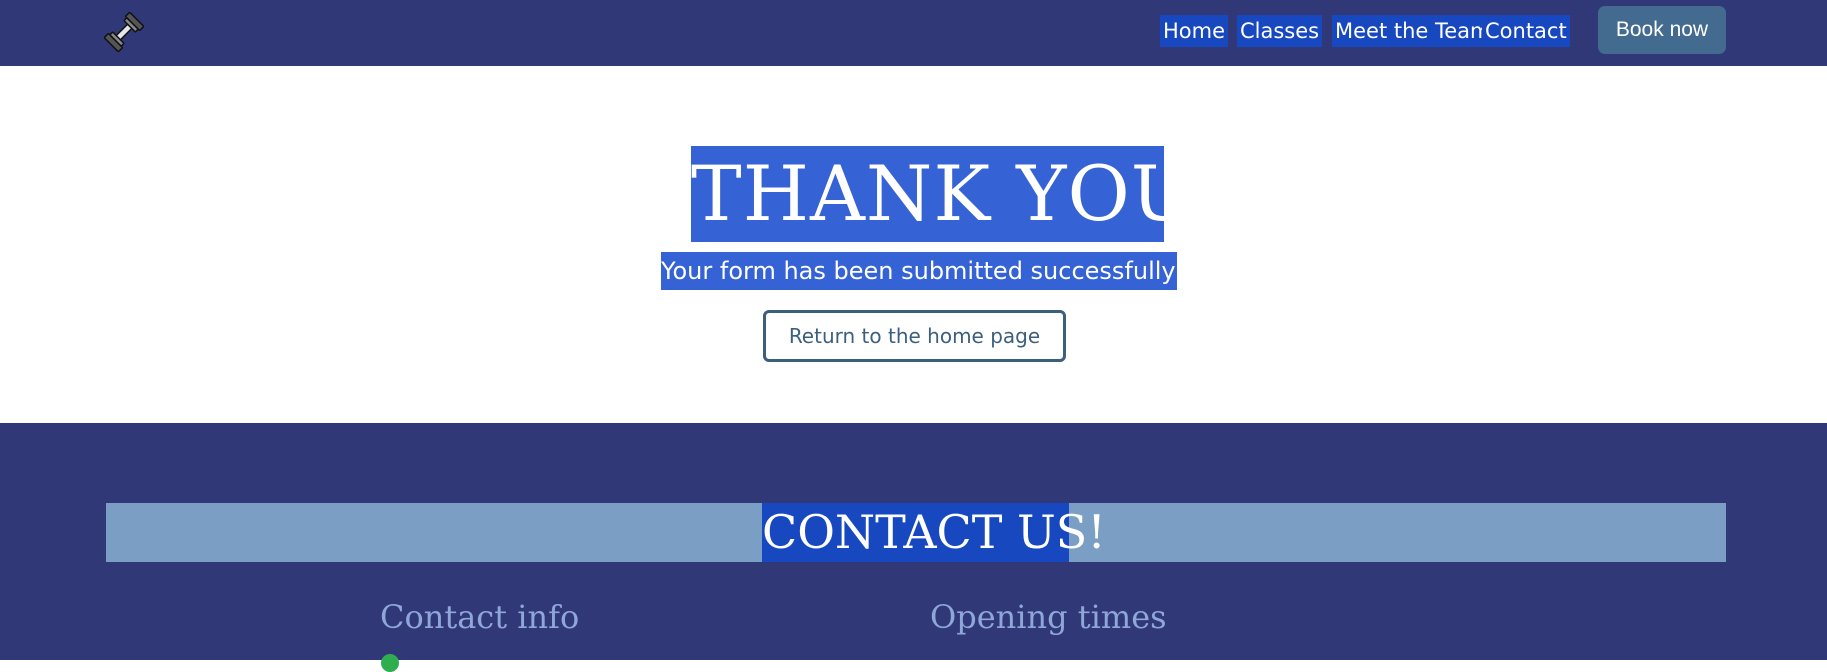 The width and height of the screenshot is (1827, 672). I want to click on opening-times-heading: Opening times, so click(1048, 617).